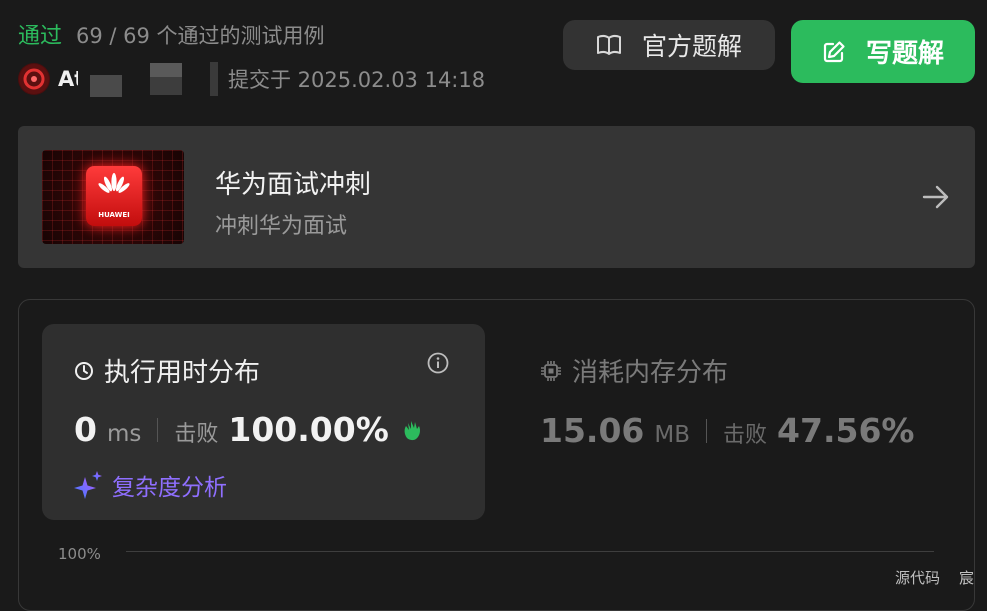 The width and height of the screenshot is (987, 611). I want to click on submitter-info: At 提交于 2025.02.03 14:18, so click(252, 79).